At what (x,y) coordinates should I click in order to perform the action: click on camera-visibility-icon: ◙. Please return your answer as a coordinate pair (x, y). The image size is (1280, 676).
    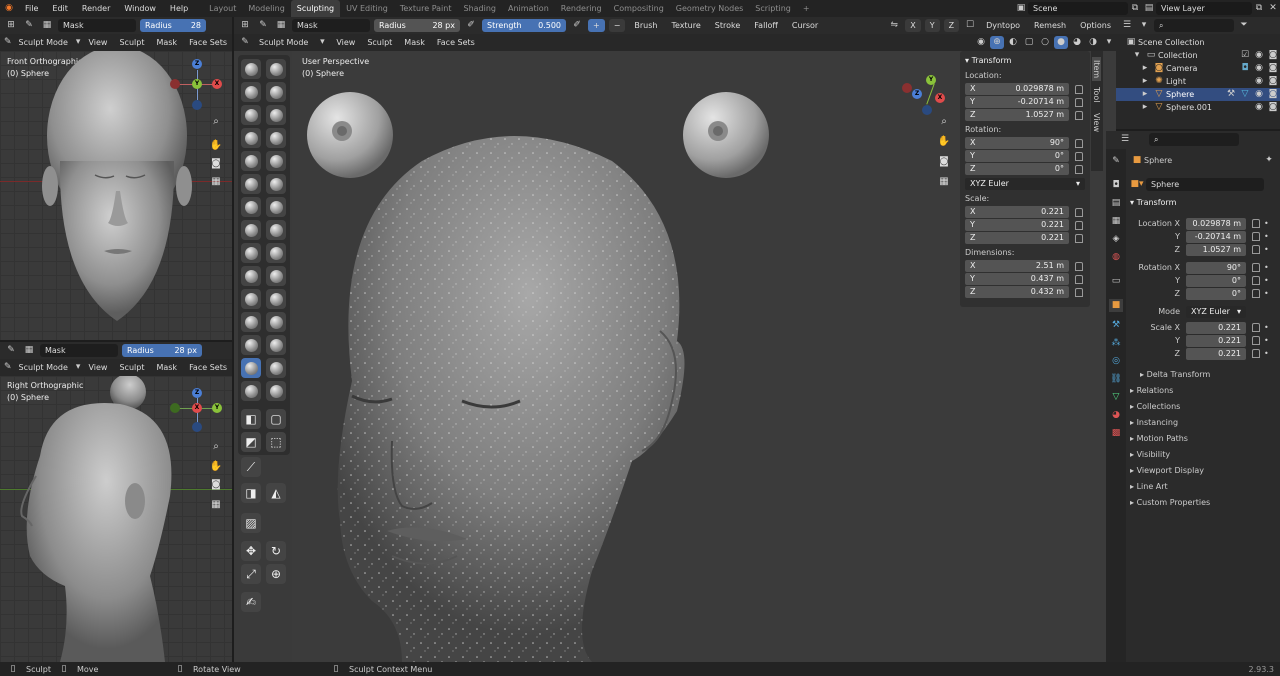
    Looking at the image, I should click on (1273, 107).